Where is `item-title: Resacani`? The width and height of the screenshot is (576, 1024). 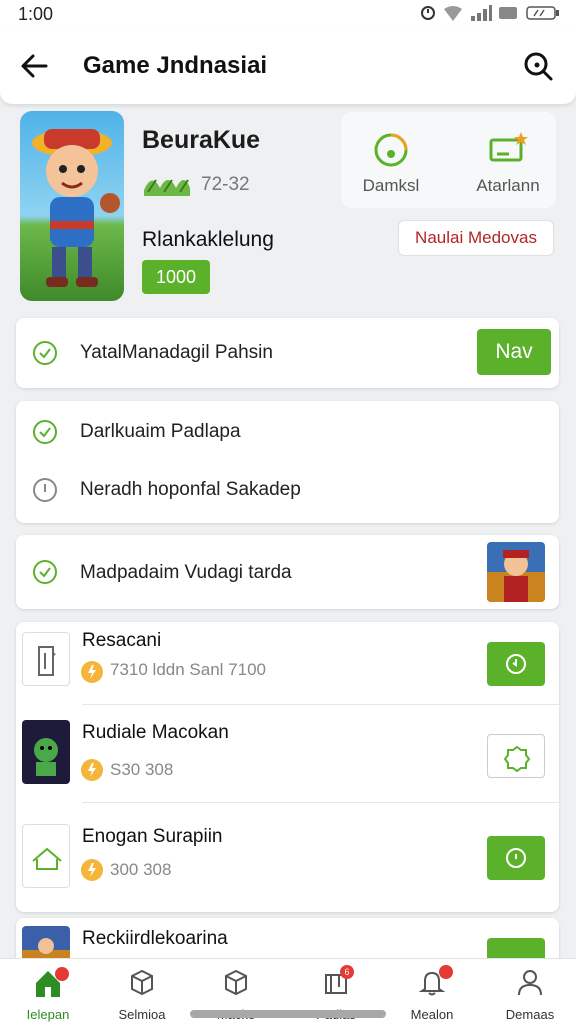
item-title: Resacani is located at coordinates (122, 640).